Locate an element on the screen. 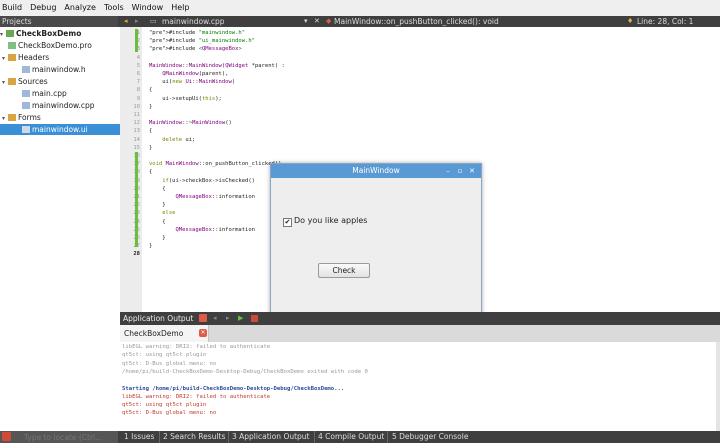 The width and height of the screenshot is (720, 443). check-button: Check is located at coordinates (344, 270).